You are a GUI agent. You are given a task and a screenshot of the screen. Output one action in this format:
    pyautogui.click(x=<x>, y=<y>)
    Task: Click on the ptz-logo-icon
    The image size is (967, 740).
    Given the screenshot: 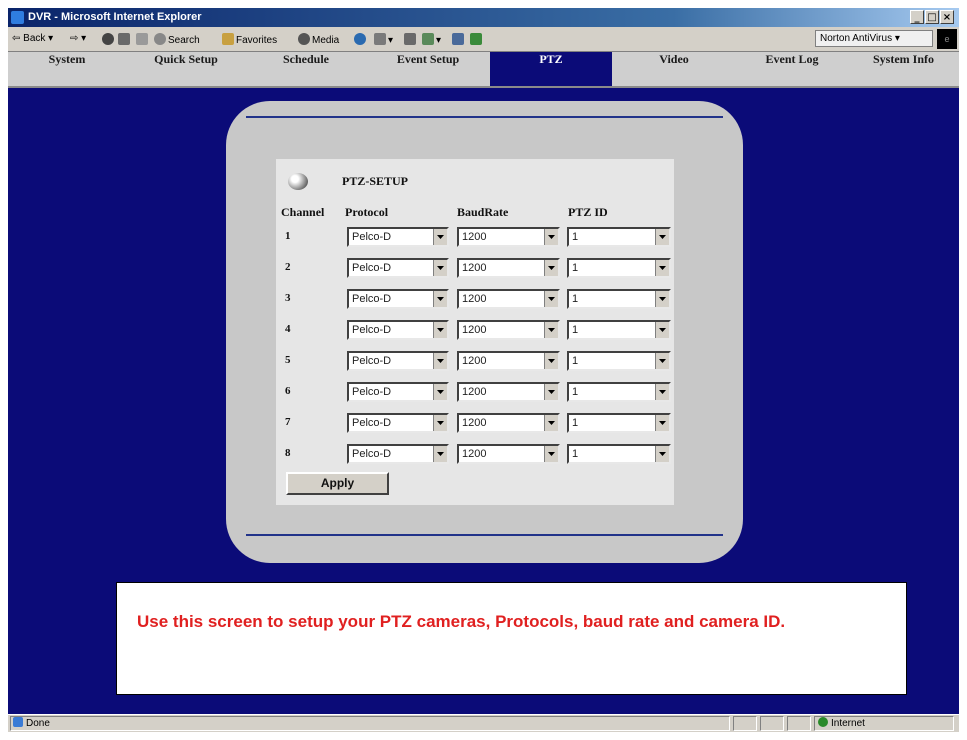 What is the action you would take?
    pyautogui.click(x=298, y=181)
    